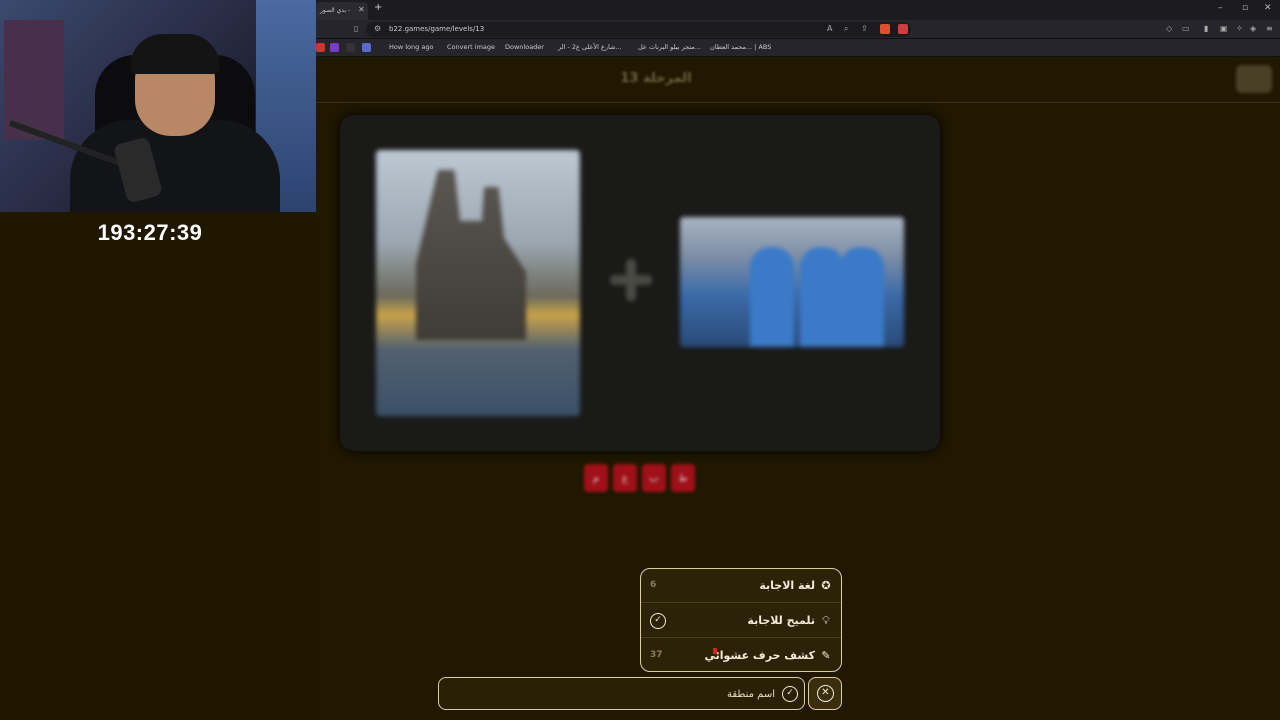 This screenshot has width=1280, height=720. Describe the element at coordinates (1269, 28) in the screenshot. I see `menu-icon: ≡` at that location.